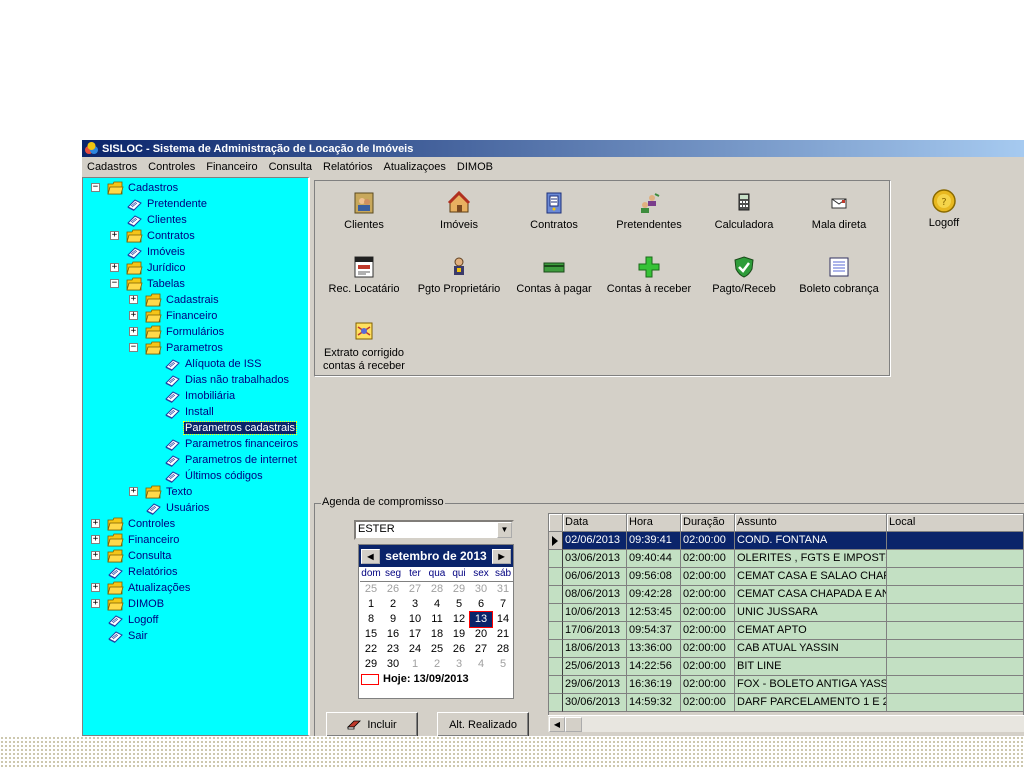 The image size is (1024, 768). Describe the element at coordinates (811, 613) in the screenshot. I see `cell-assunto: UNIC JUSSARA` at that location.